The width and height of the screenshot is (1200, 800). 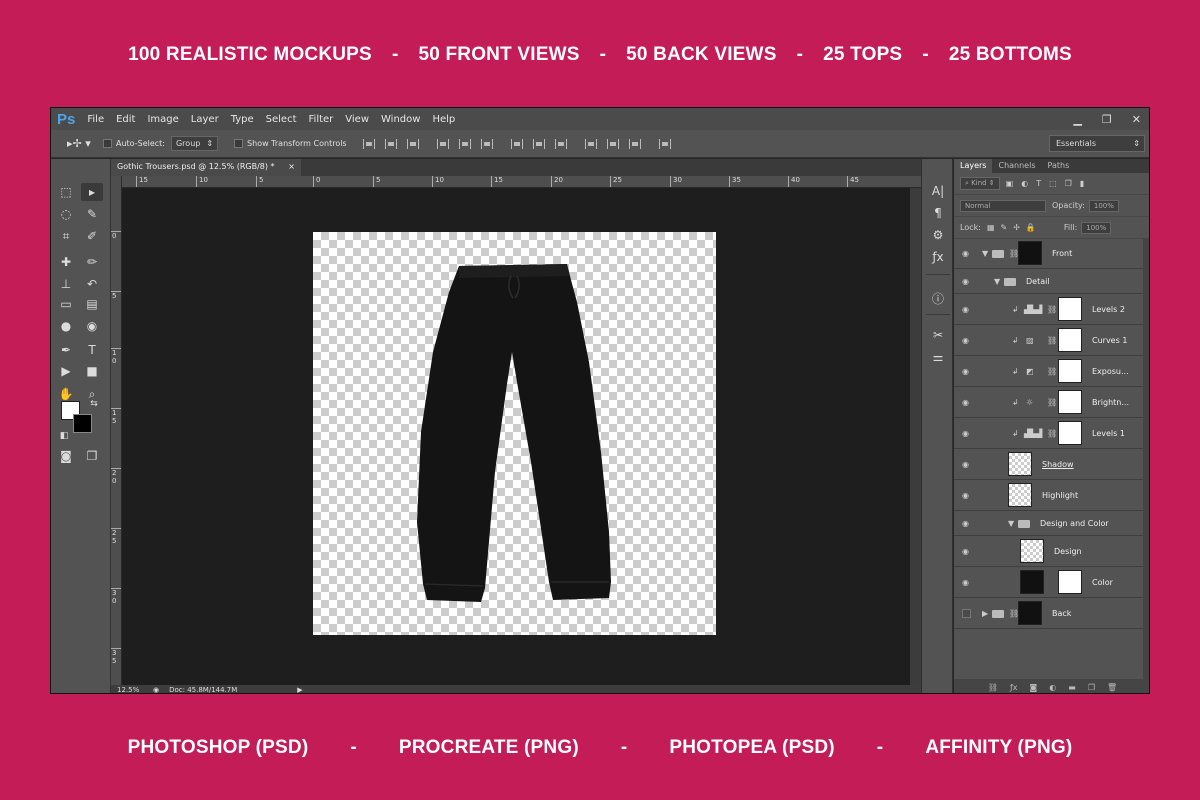 I want to click on new-group-icon: ▬, so click(x=1072, y=687).